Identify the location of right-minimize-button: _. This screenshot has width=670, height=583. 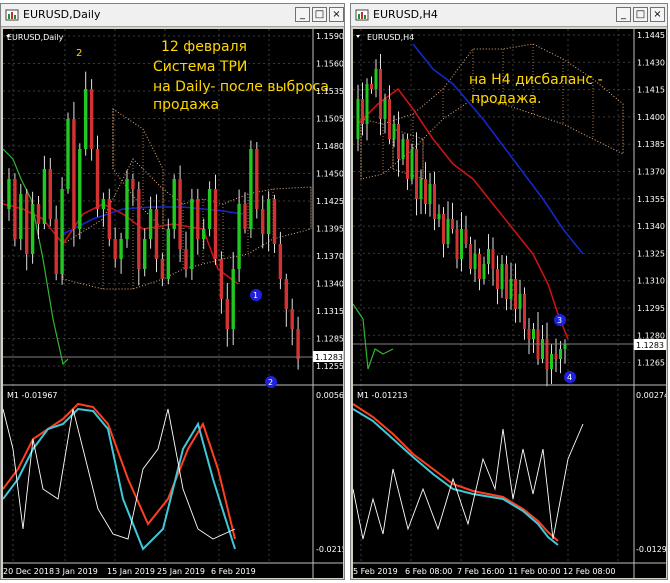
(623, 14).